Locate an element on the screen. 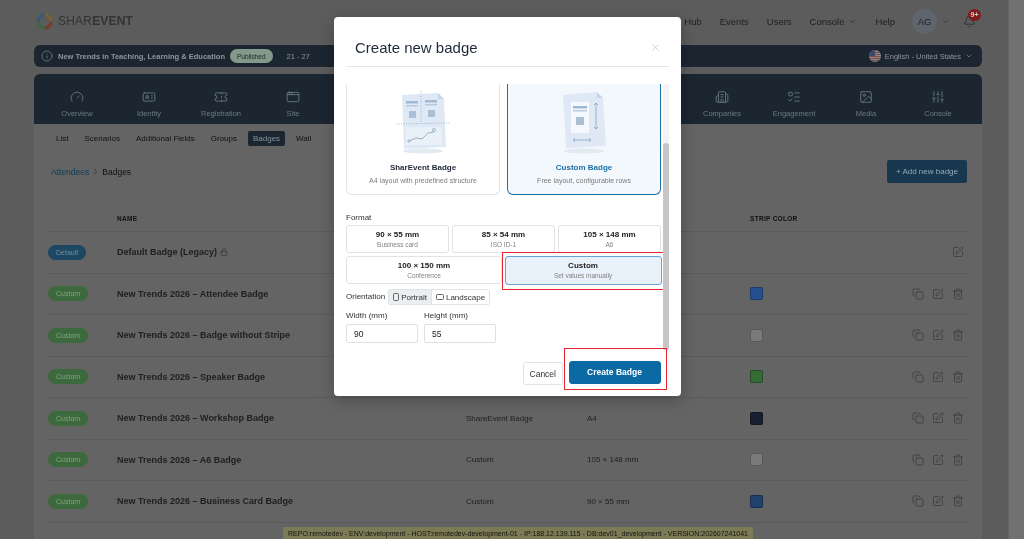 The height and width of the screenshot is (539, 1024). sub-tab: Wall is located at coordinates (304, 138).